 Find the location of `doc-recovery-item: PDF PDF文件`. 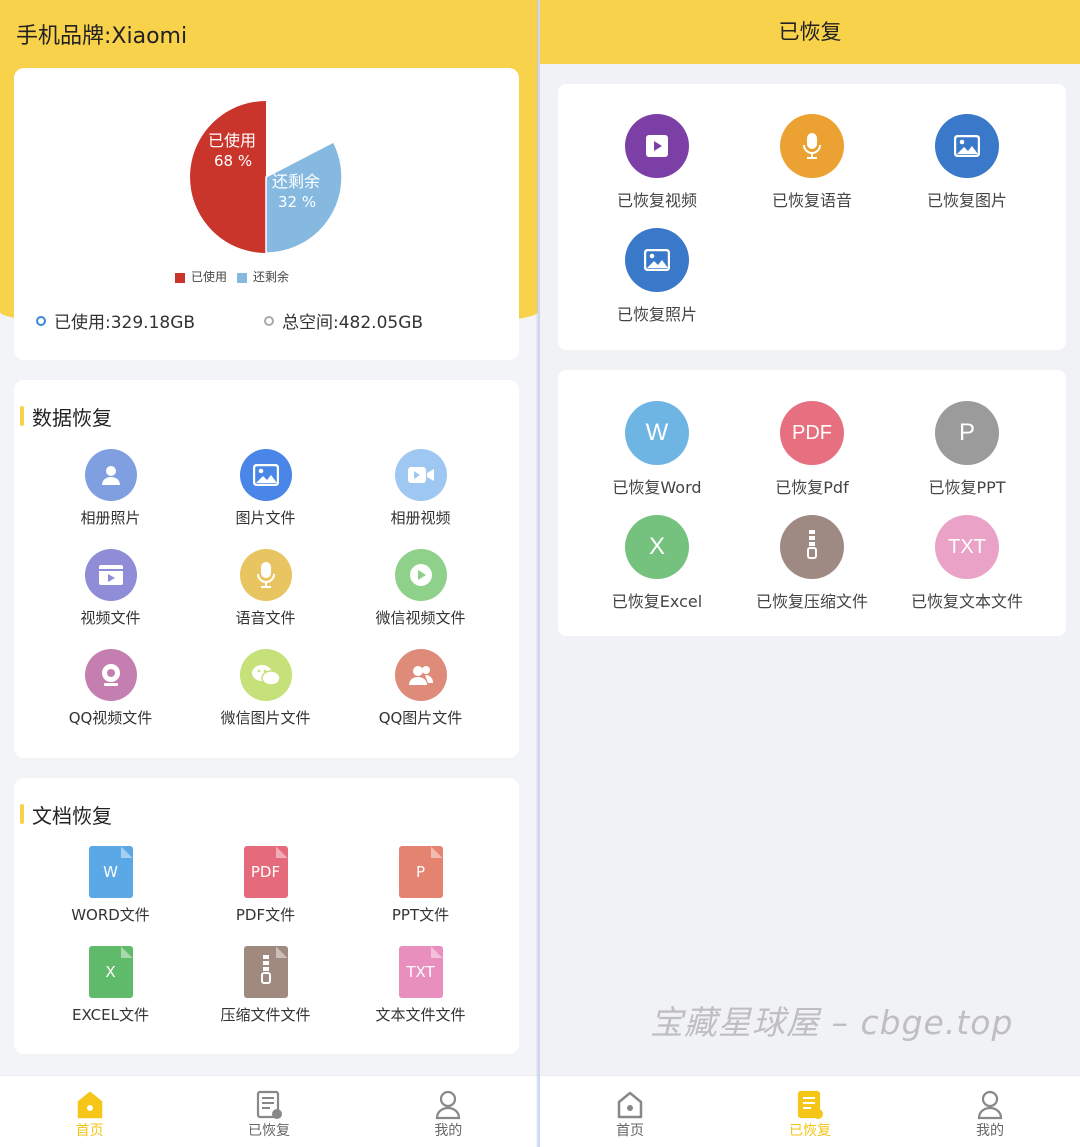

doc-recovery-item: PDF PDF文件 is located at coordinates (265, 885).